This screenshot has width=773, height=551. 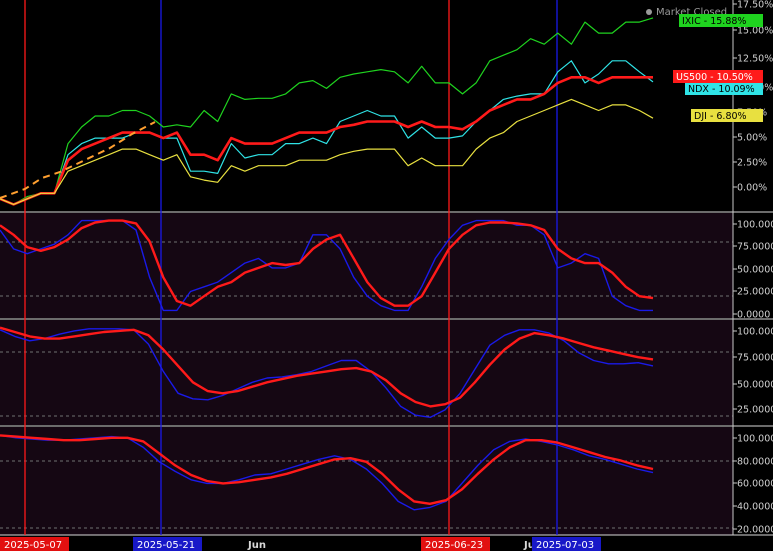 I want to click on y-axis-tick-label: 60.0000, so click(x=755, y=484).